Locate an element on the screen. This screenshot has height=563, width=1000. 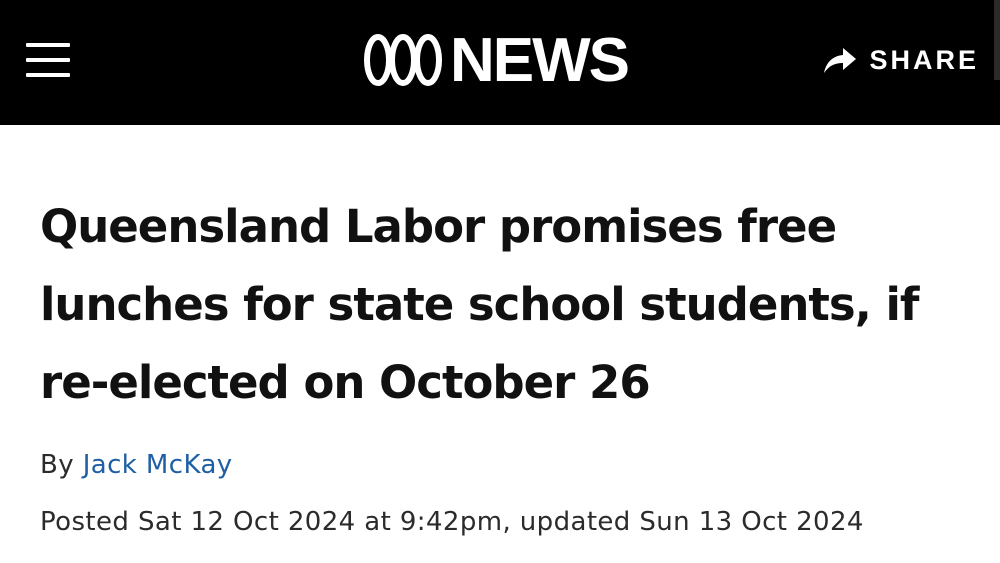
byline: By Jack McKay is located at coordinates (136, 465).